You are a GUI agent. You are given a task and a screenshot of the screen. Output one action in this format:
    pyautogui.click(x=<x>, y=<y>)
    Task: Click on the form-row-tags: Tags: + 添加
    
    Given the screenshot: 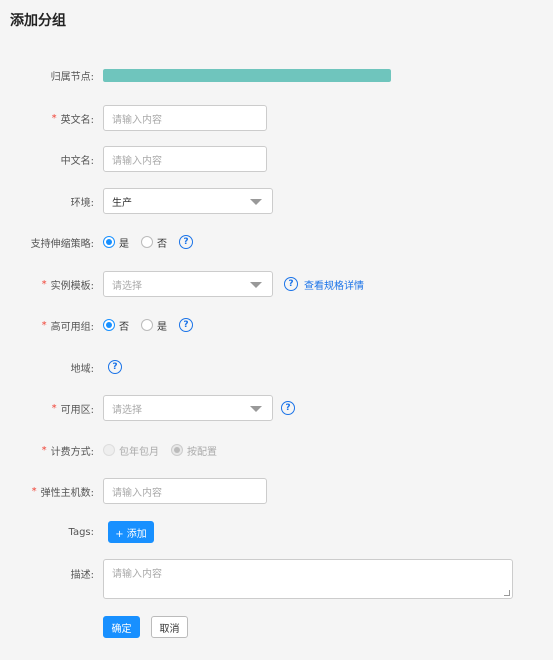 What is the action you would take?
    pyautogui.click(x=276, y=532)
    